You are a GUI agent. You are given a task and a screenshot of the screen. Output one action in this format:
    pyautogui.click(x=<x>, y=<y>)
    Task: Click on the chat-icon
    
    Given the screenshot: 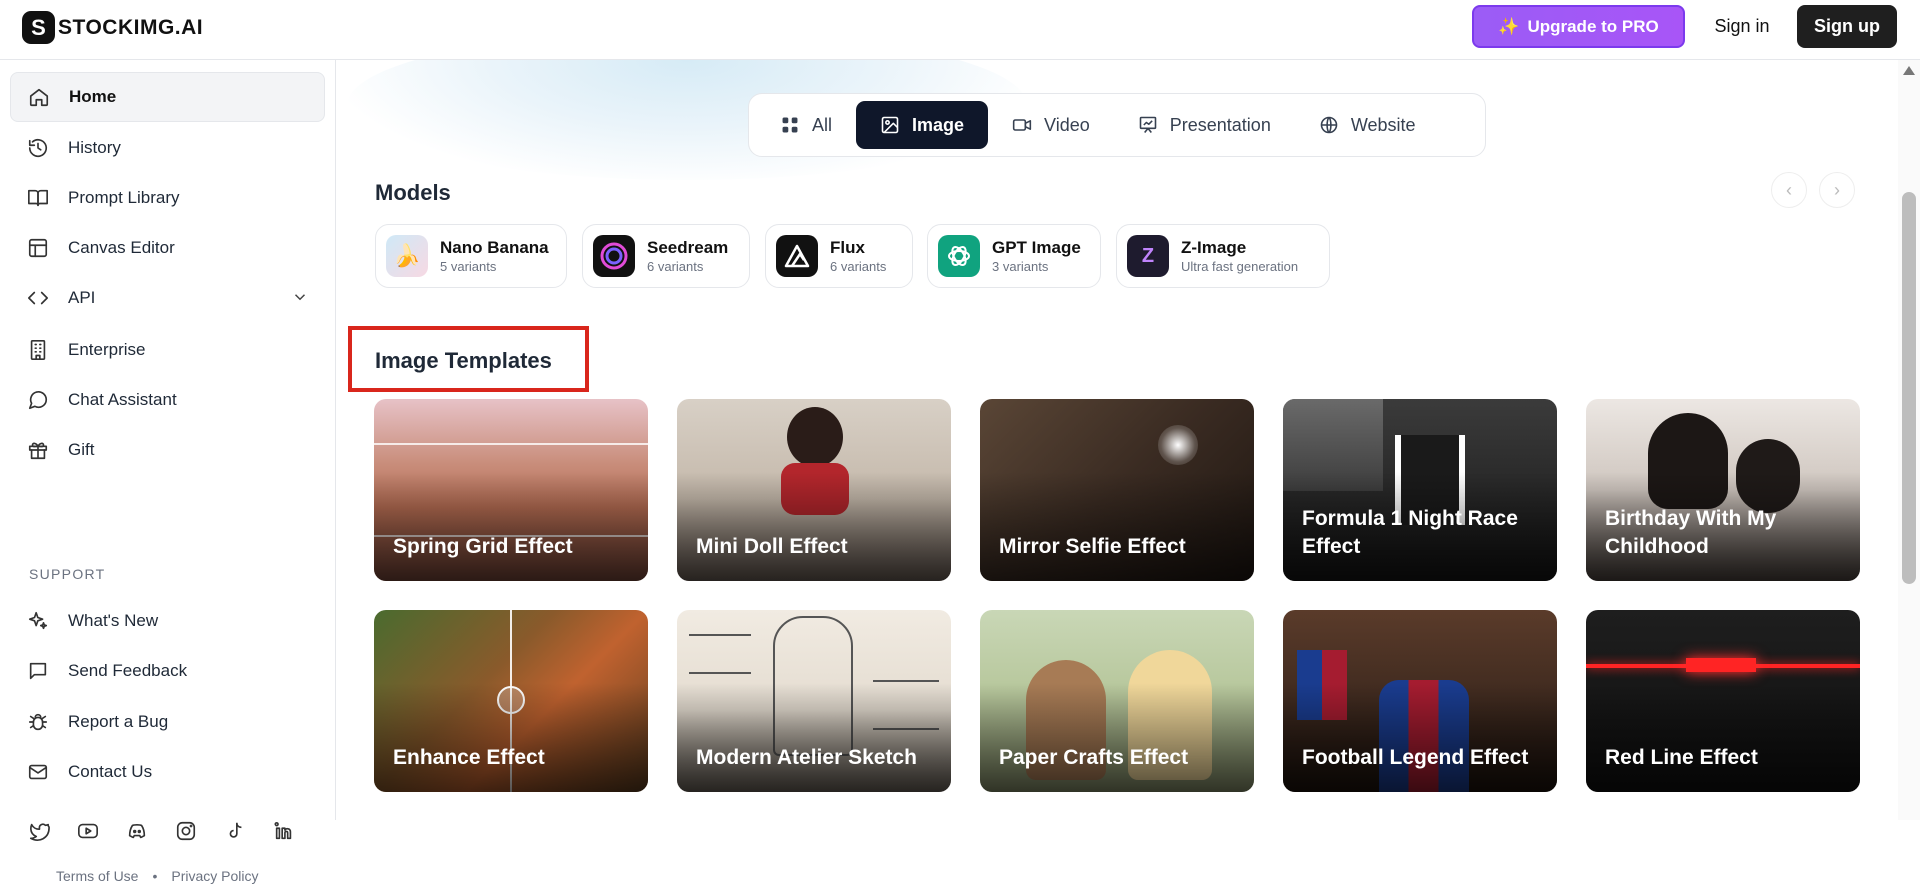 What is the action you would take?
    pyautogui.click(x=38, y=400)
    